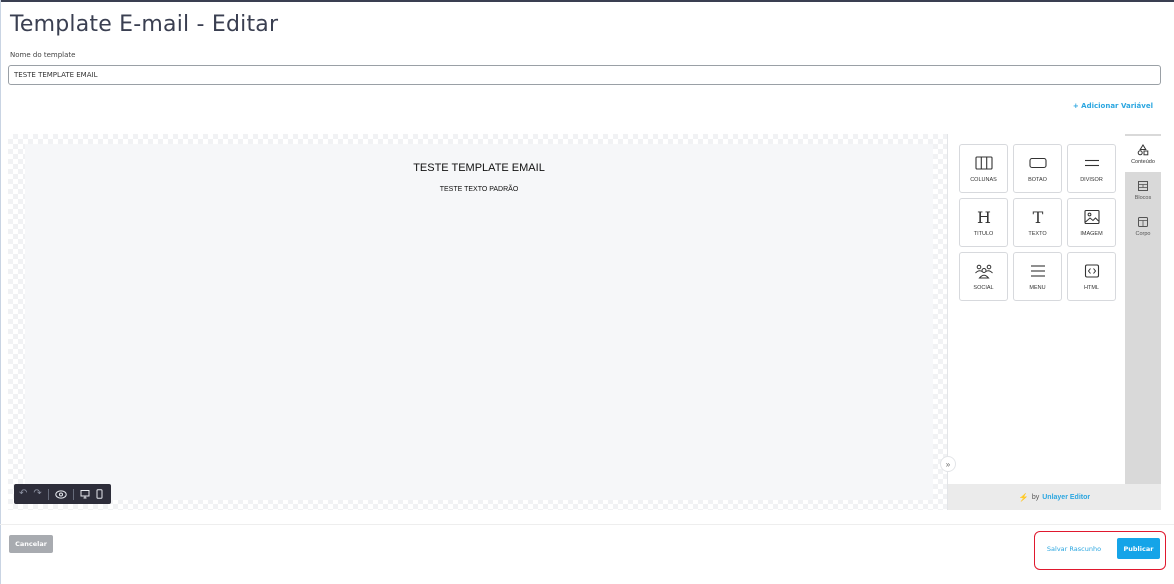  What do you see at coordinates (1037, 270) in the screenshot?
I see `menu-icon` at bounding box center [1037, 270].